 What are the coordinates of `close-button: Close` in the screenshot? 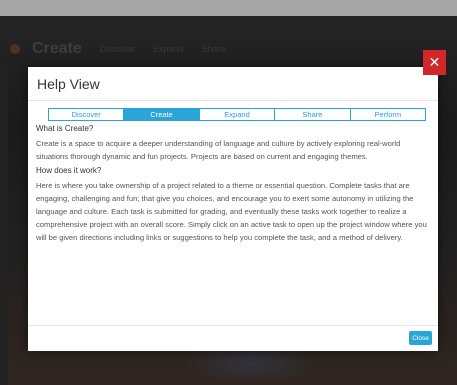 It's located at (420, 338).